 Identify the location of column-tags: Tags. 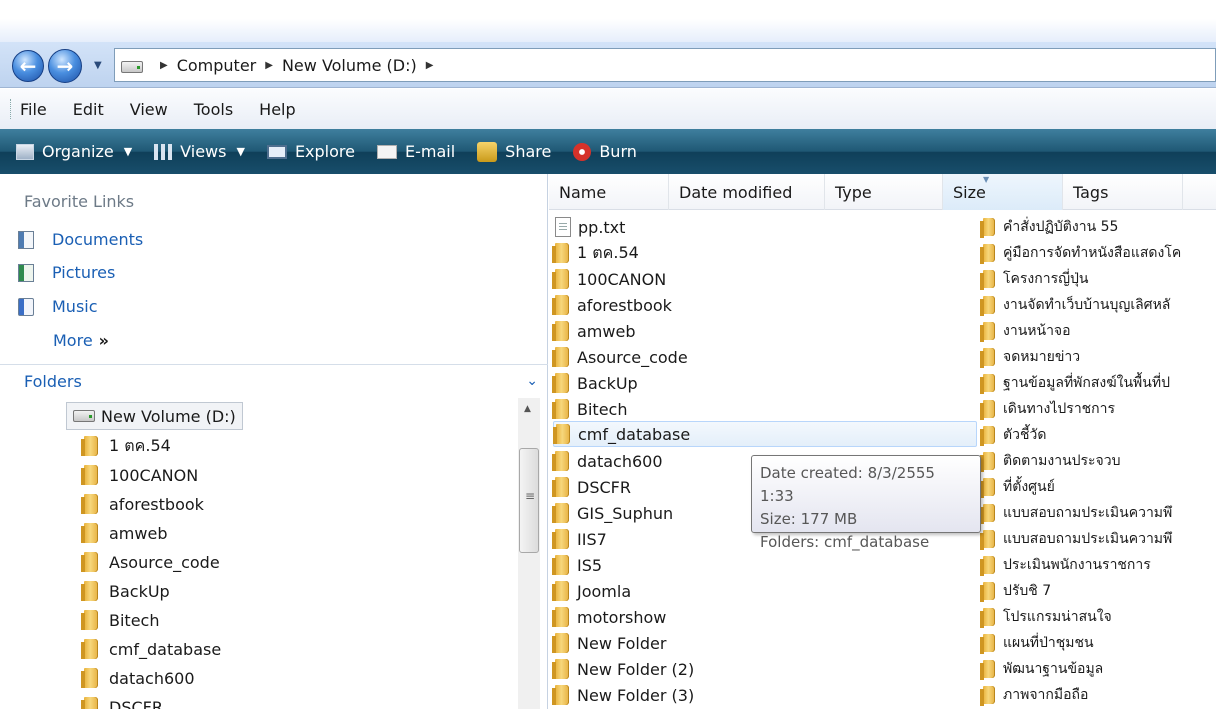
(1123, 192).